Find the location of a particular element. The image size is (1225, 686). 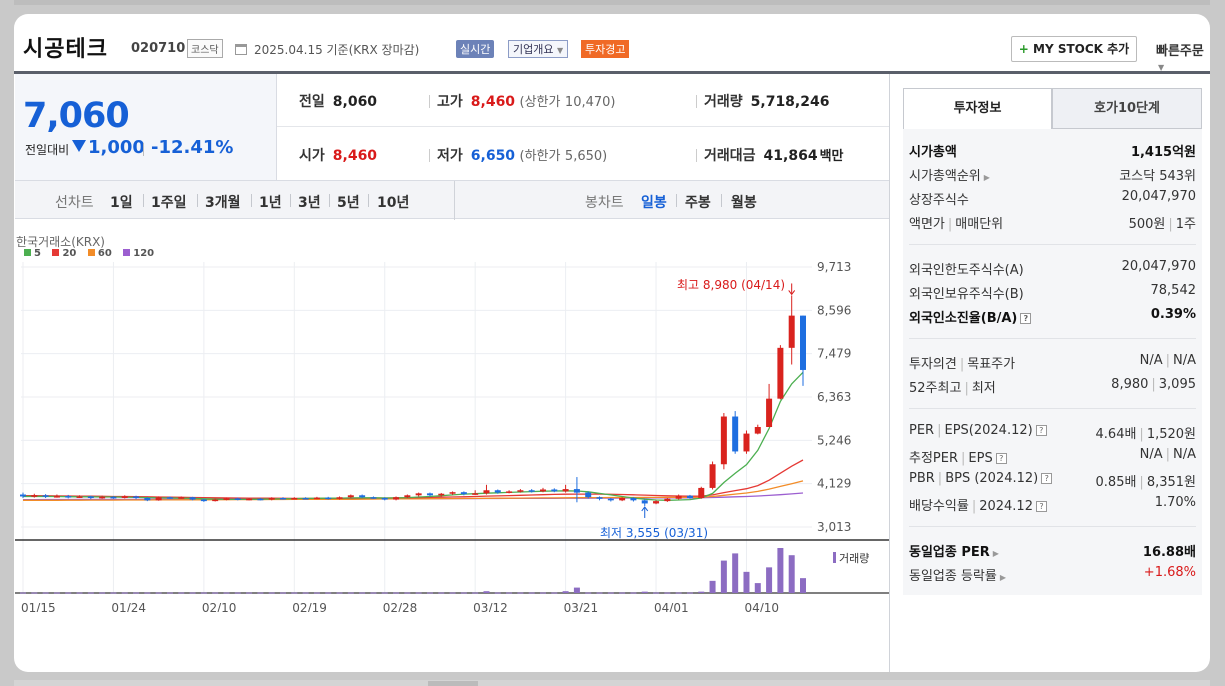

opinion-label: 투자의견 is located at coordinates (933, 364).